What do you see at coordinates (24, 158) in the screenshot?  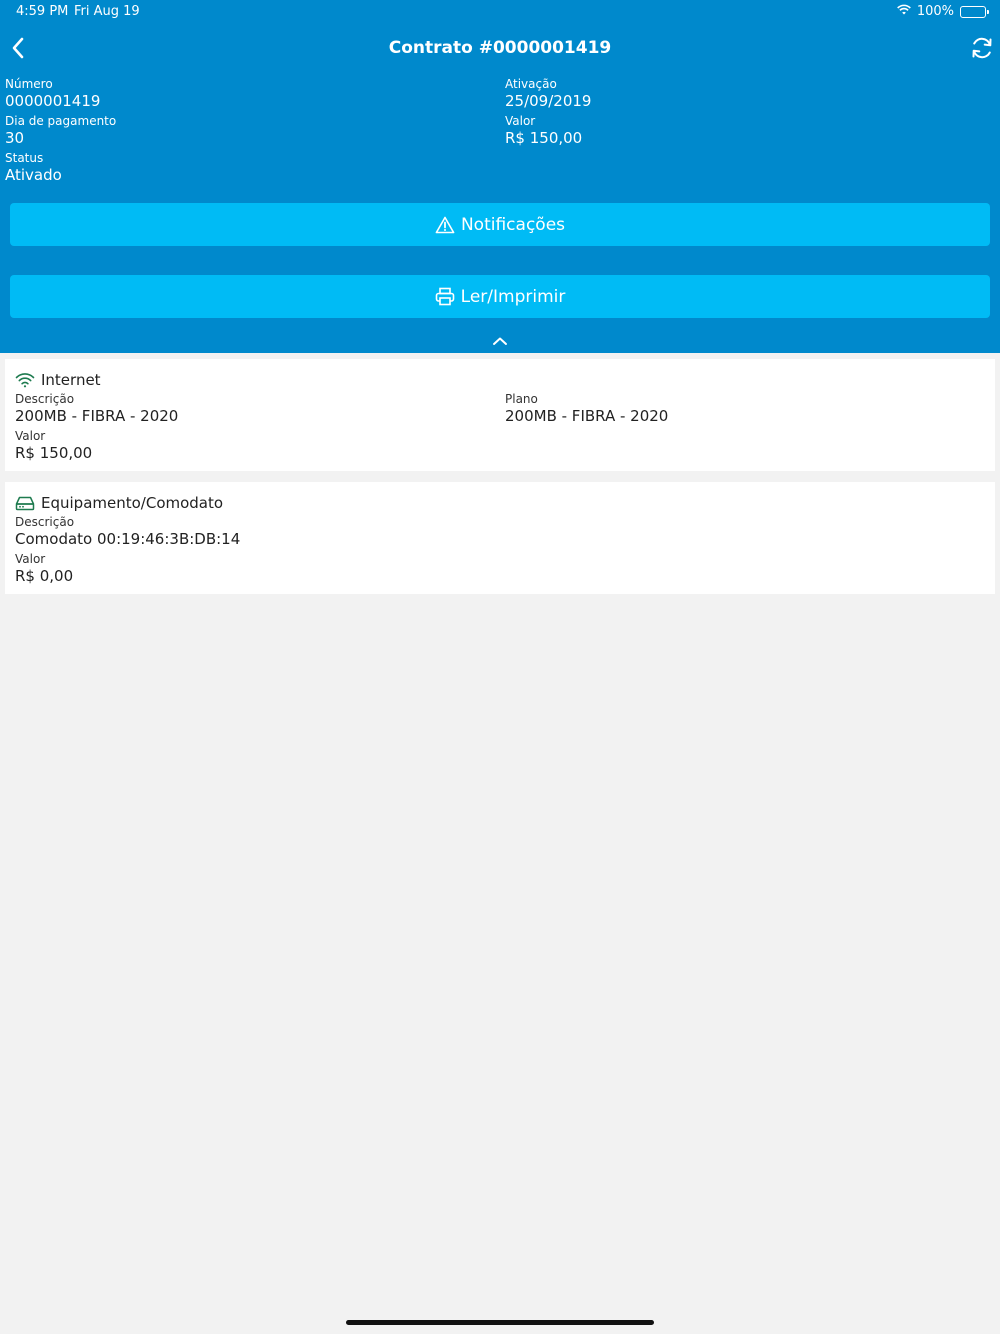 I see `status-label: Status` at bounding box center [24, 158].